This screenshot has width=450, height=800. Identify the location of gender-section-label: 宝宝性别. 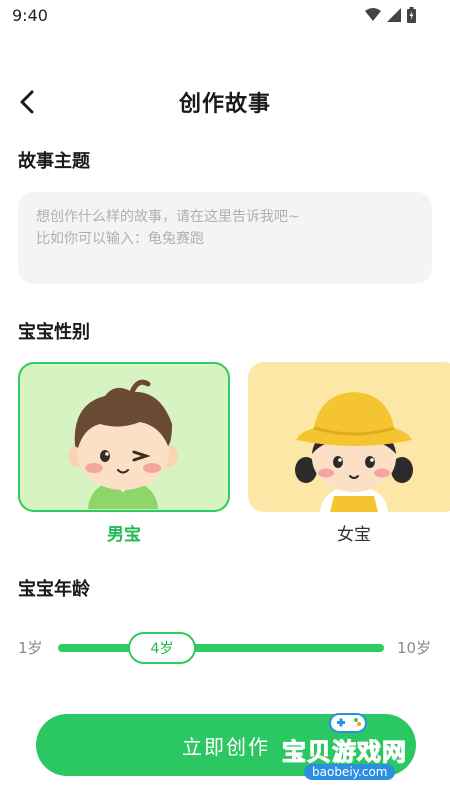
(54, 332).